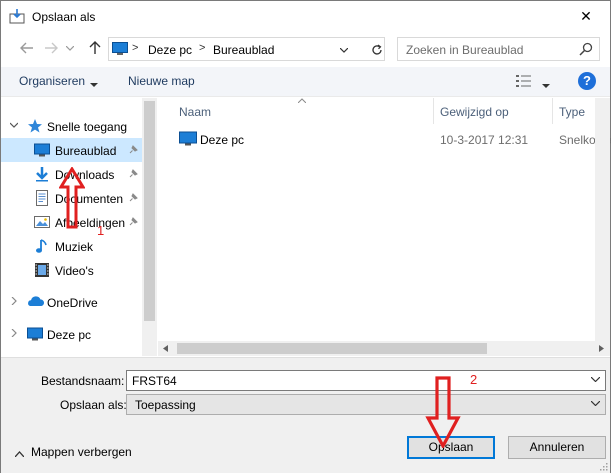 The height and width of the screenshot is (473, 611). I want to click on address-bar: > Deze pc > Bureaublad, so click(246, 49).